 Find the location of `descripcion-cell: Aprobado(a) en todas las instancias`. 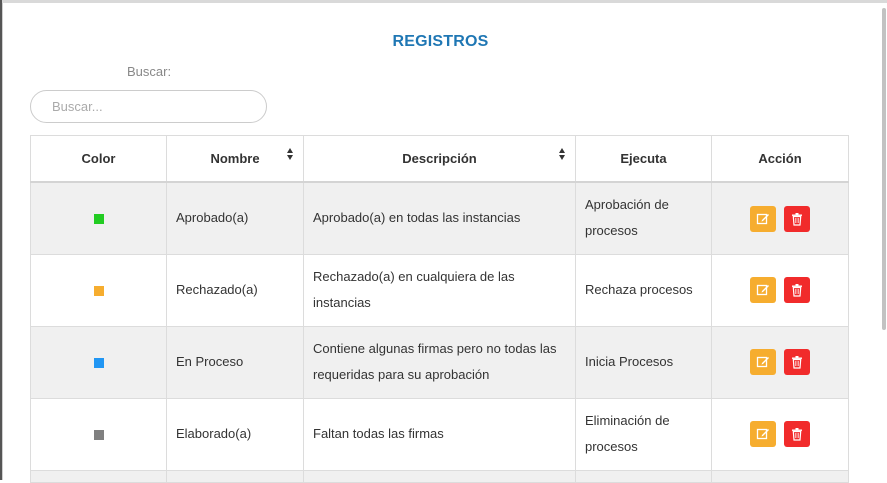

descripcion-cell: Aprobado(a) en todas las instancias is located at coordinates (439, 218).